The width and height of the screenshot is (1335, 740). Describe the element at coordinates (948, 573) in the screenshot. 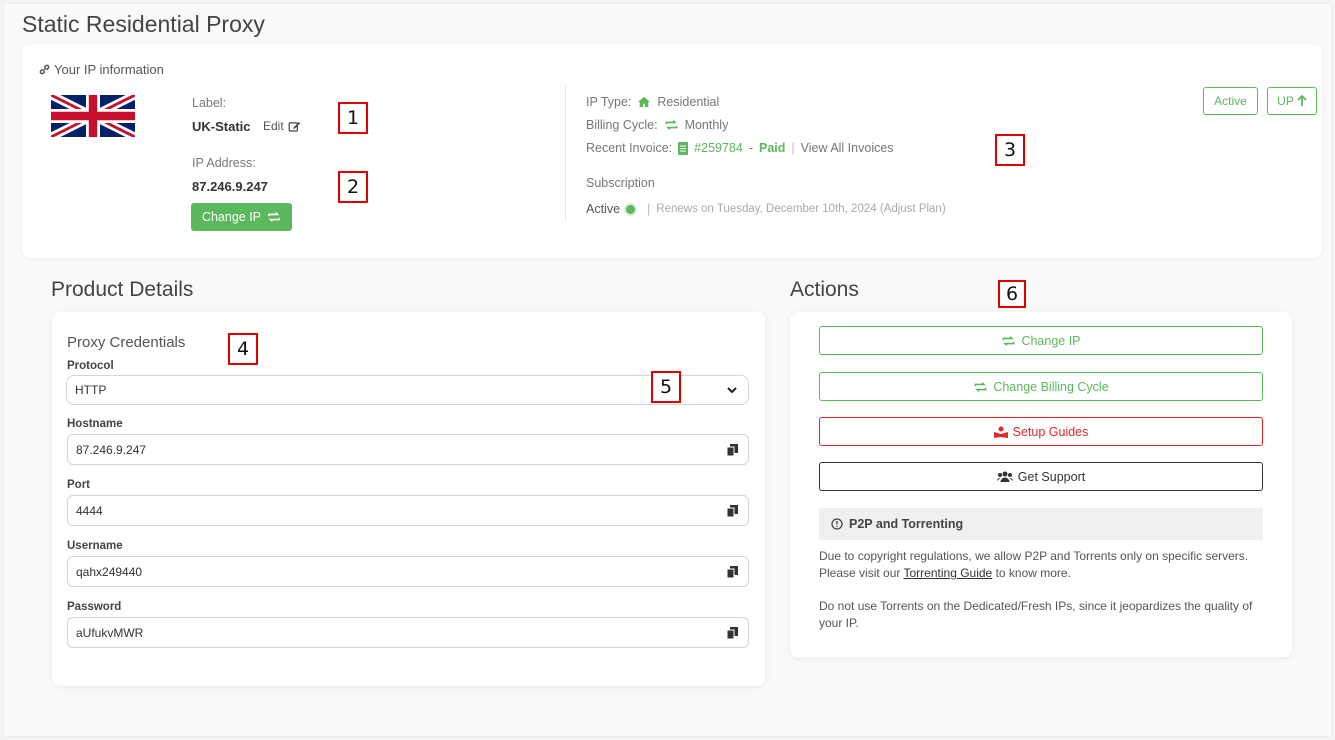

I see `torrenting-guide-link: Torrenting Guide` at that location.